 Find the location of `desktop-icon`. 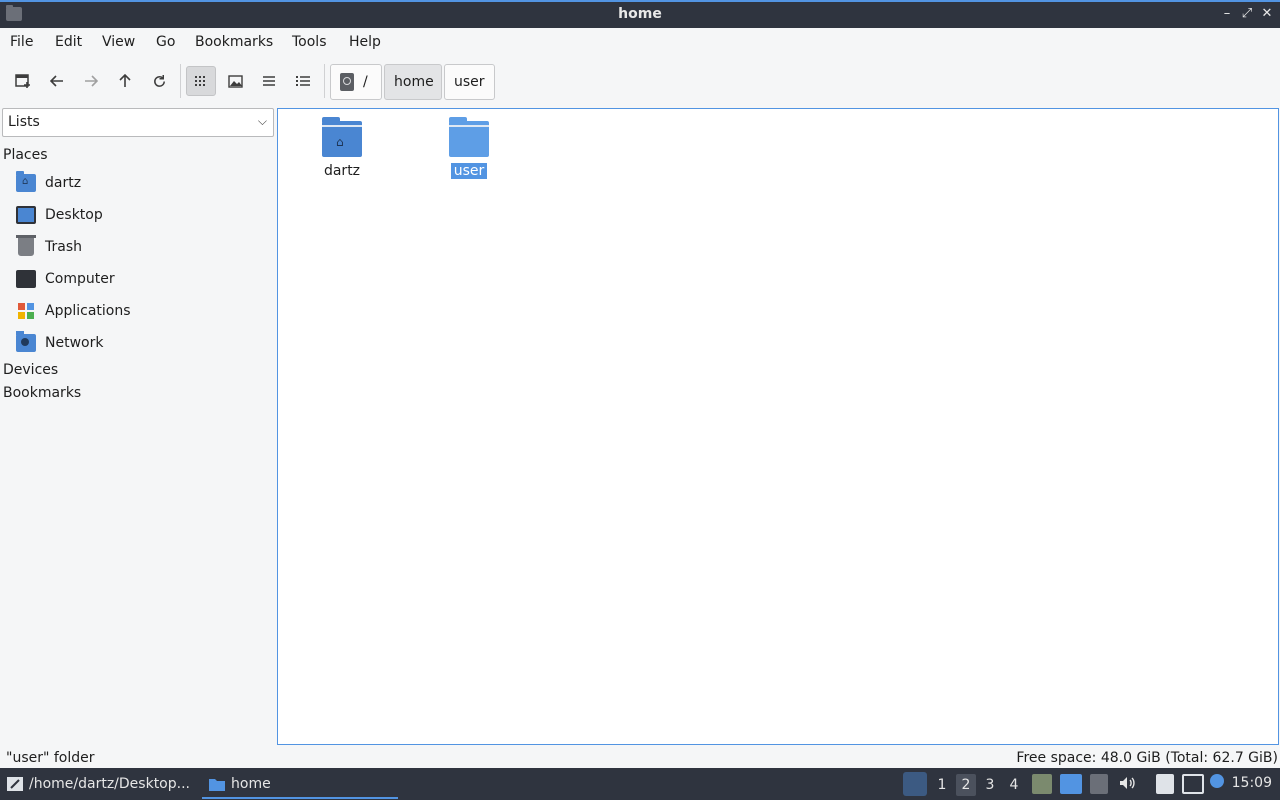

desktop-icon is located at coordinates (26, 215).